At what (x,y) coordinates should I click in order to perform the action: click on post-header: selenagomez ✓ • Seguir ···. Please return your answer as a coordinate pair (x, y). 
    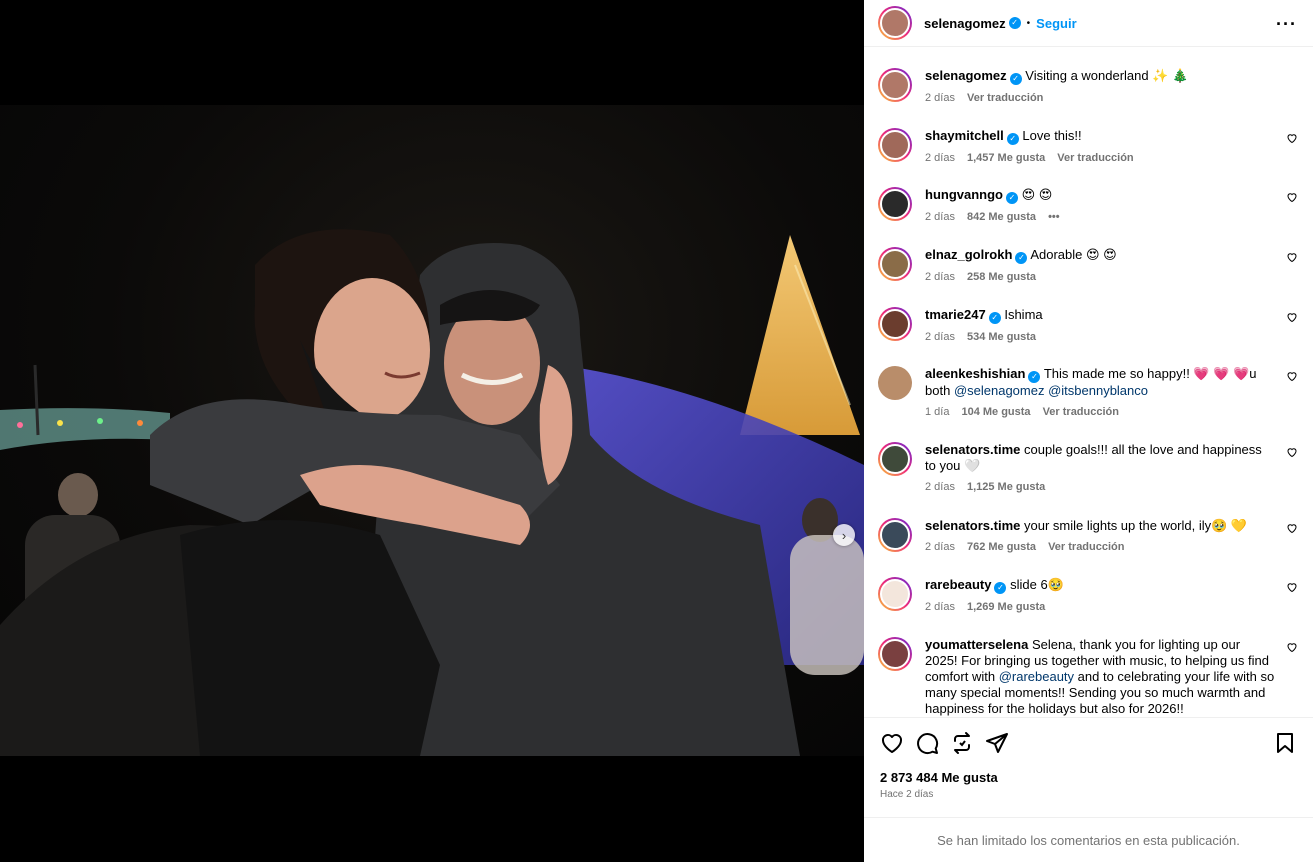
    Looking at the image, I should click on (1088, 23).